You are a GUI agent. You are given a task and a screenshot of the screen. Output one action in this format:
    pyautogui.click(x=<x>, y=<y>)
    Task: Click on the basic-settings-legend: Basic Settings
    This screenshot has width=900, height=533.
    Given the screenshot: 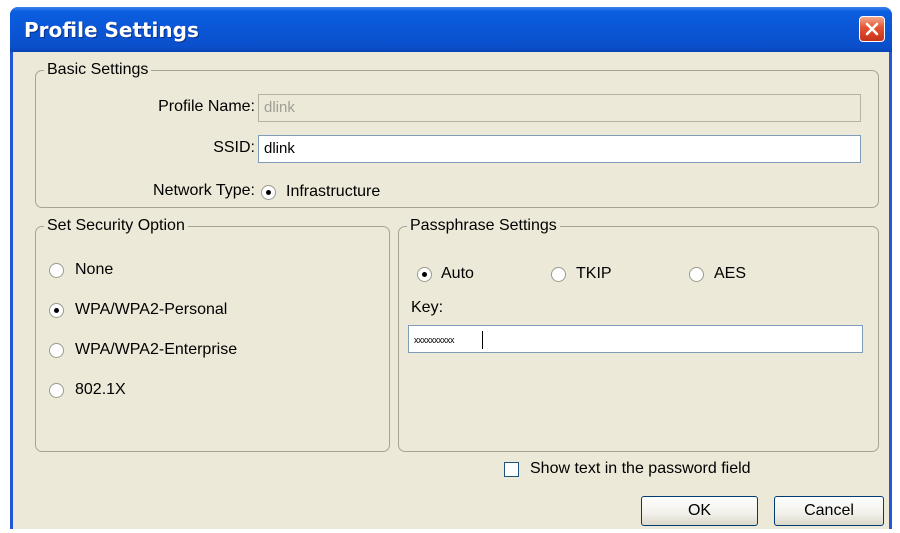 What is the action you would take?
    pyautogui.click(x=98, y=69)
    